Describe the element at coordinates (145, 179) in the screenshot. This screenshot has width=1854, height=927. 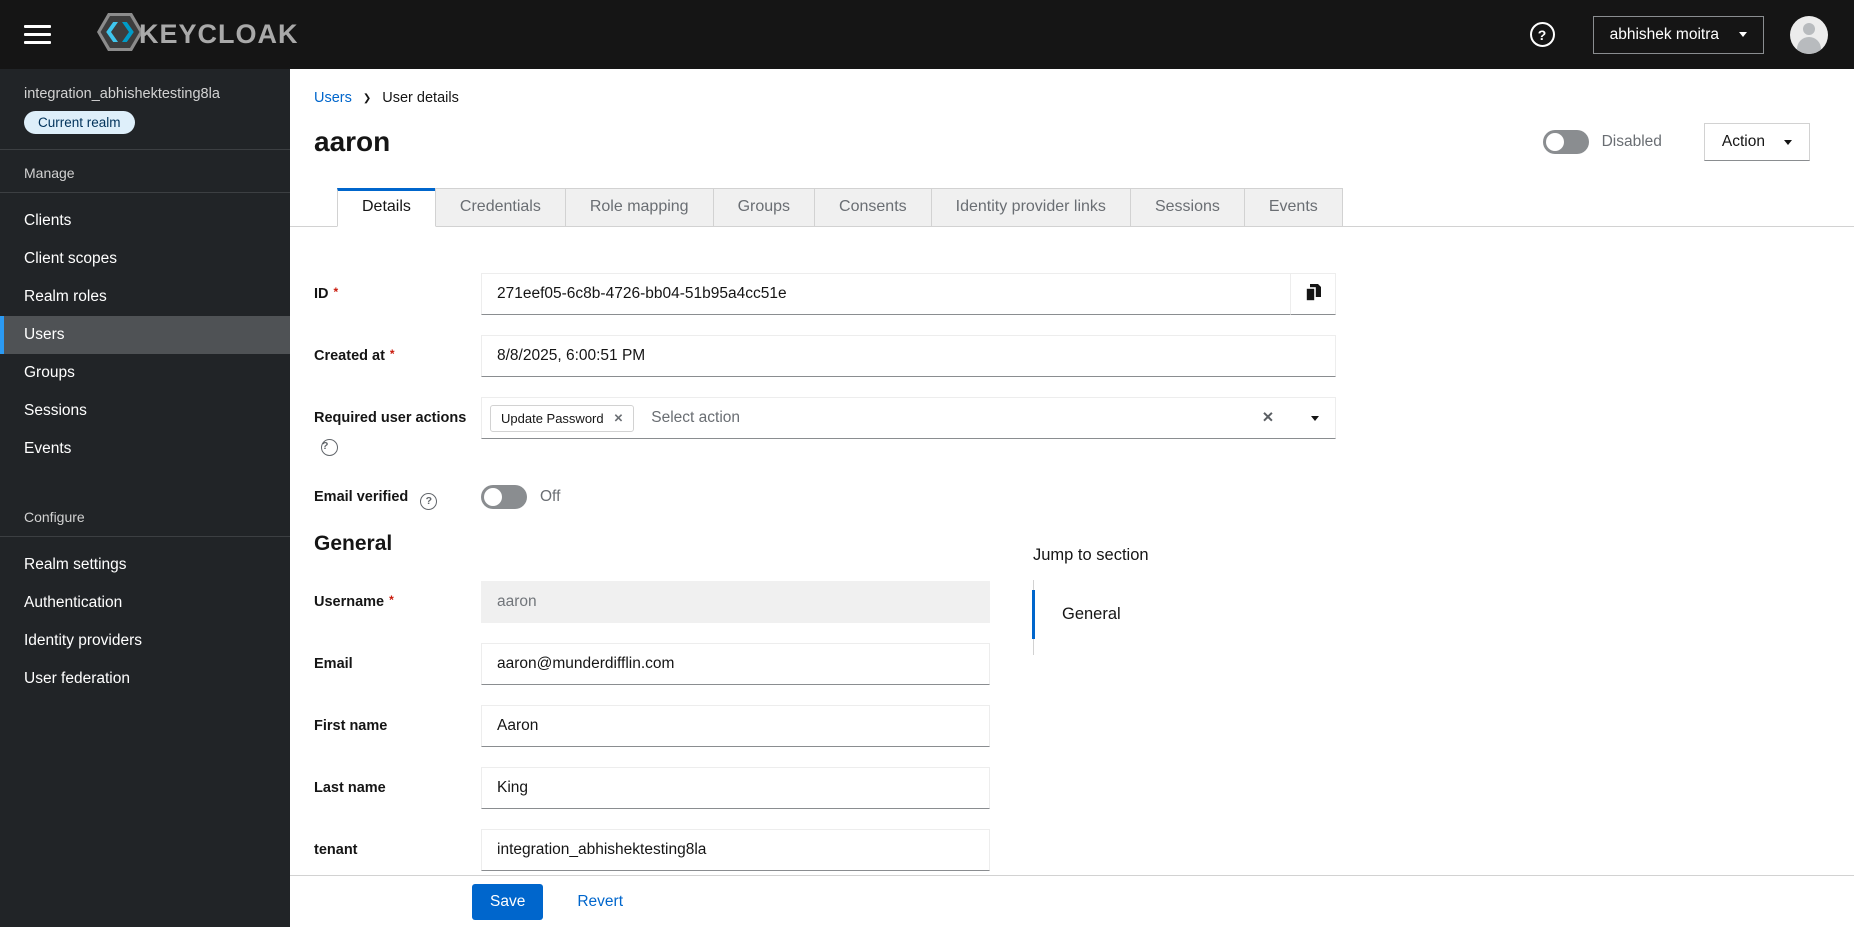
I see `nav-section-title-manage: Manage` at that location.